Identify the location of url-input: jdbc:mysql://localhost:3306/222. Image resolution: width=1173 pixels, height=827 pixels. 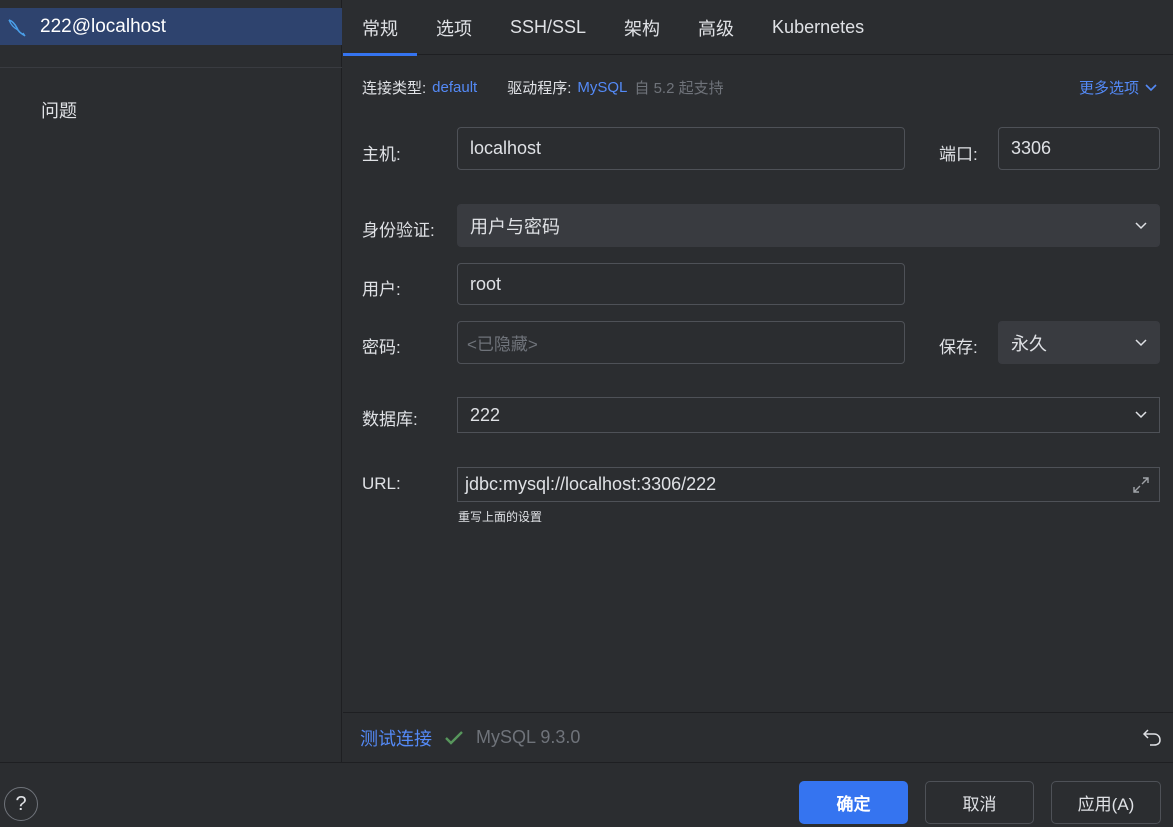
(808, 484).